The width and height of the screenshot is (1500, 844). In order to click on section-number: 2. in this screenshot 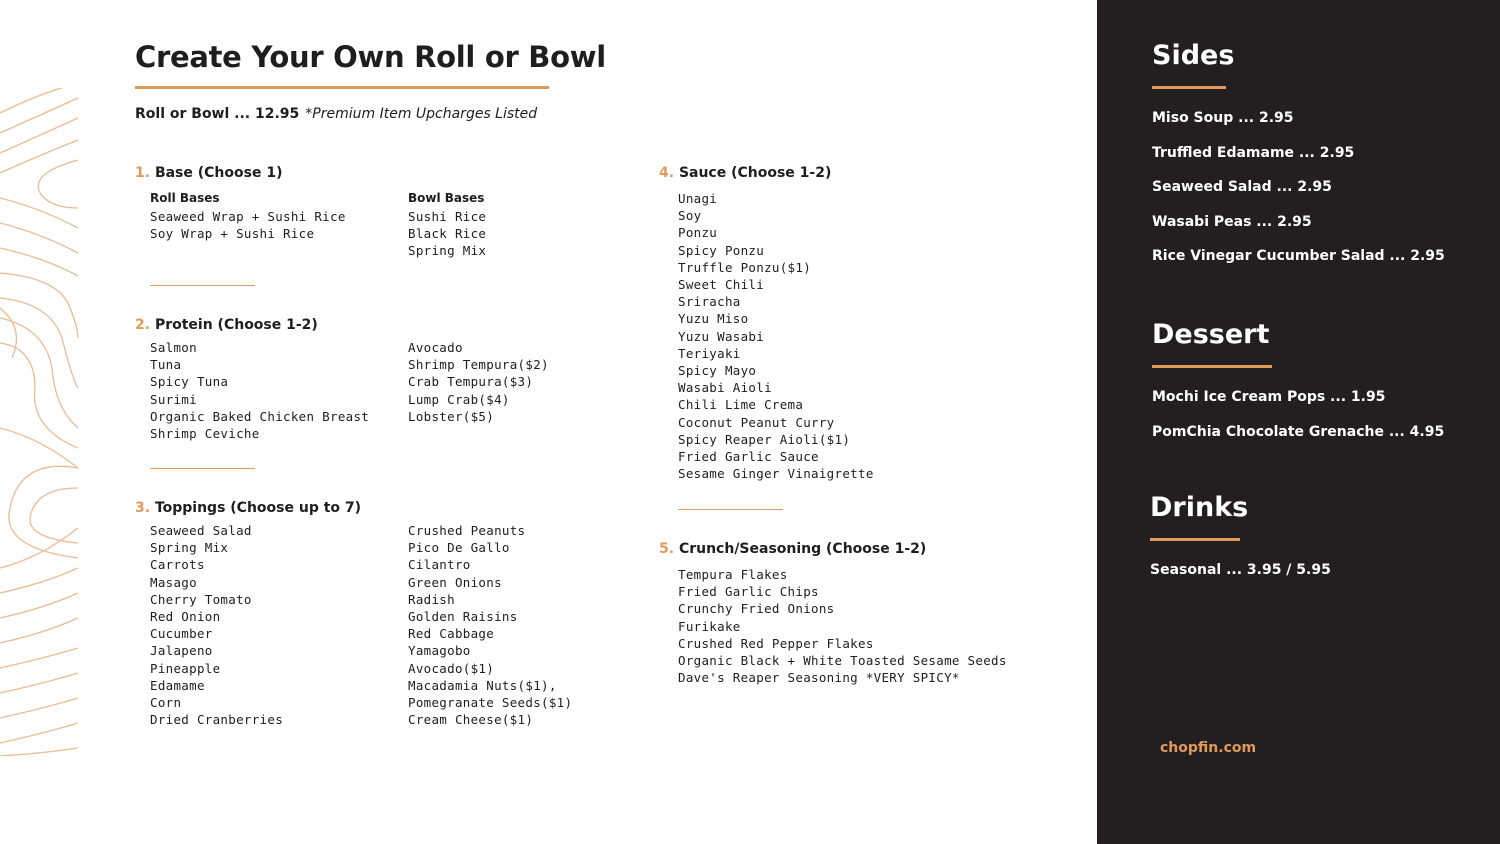, I will do `click(143, 325)`.